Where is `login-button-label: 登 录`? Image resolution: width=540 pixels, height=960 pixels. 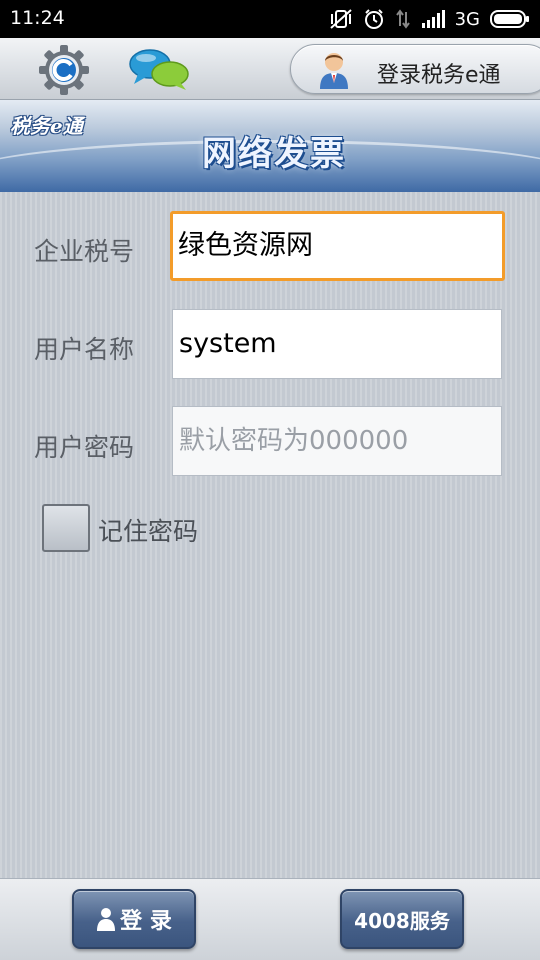 login-button-label: 登 录 is located at coordinates (146, 921).